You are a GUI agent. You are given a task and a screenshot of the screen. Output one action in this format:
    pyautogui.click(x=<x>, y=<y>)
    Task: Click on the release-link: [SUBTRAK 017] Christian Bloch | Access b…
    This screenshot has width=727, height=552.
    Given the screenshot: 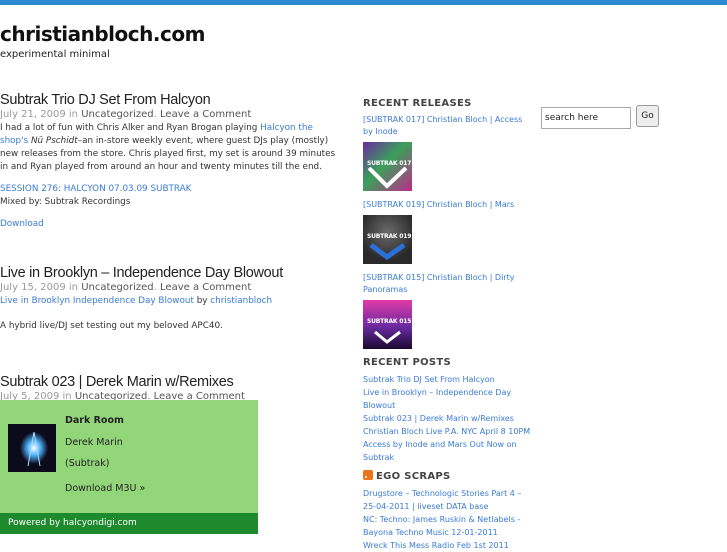 What is the action you would take?
    pyautogui.click(x=448, y=126)
    